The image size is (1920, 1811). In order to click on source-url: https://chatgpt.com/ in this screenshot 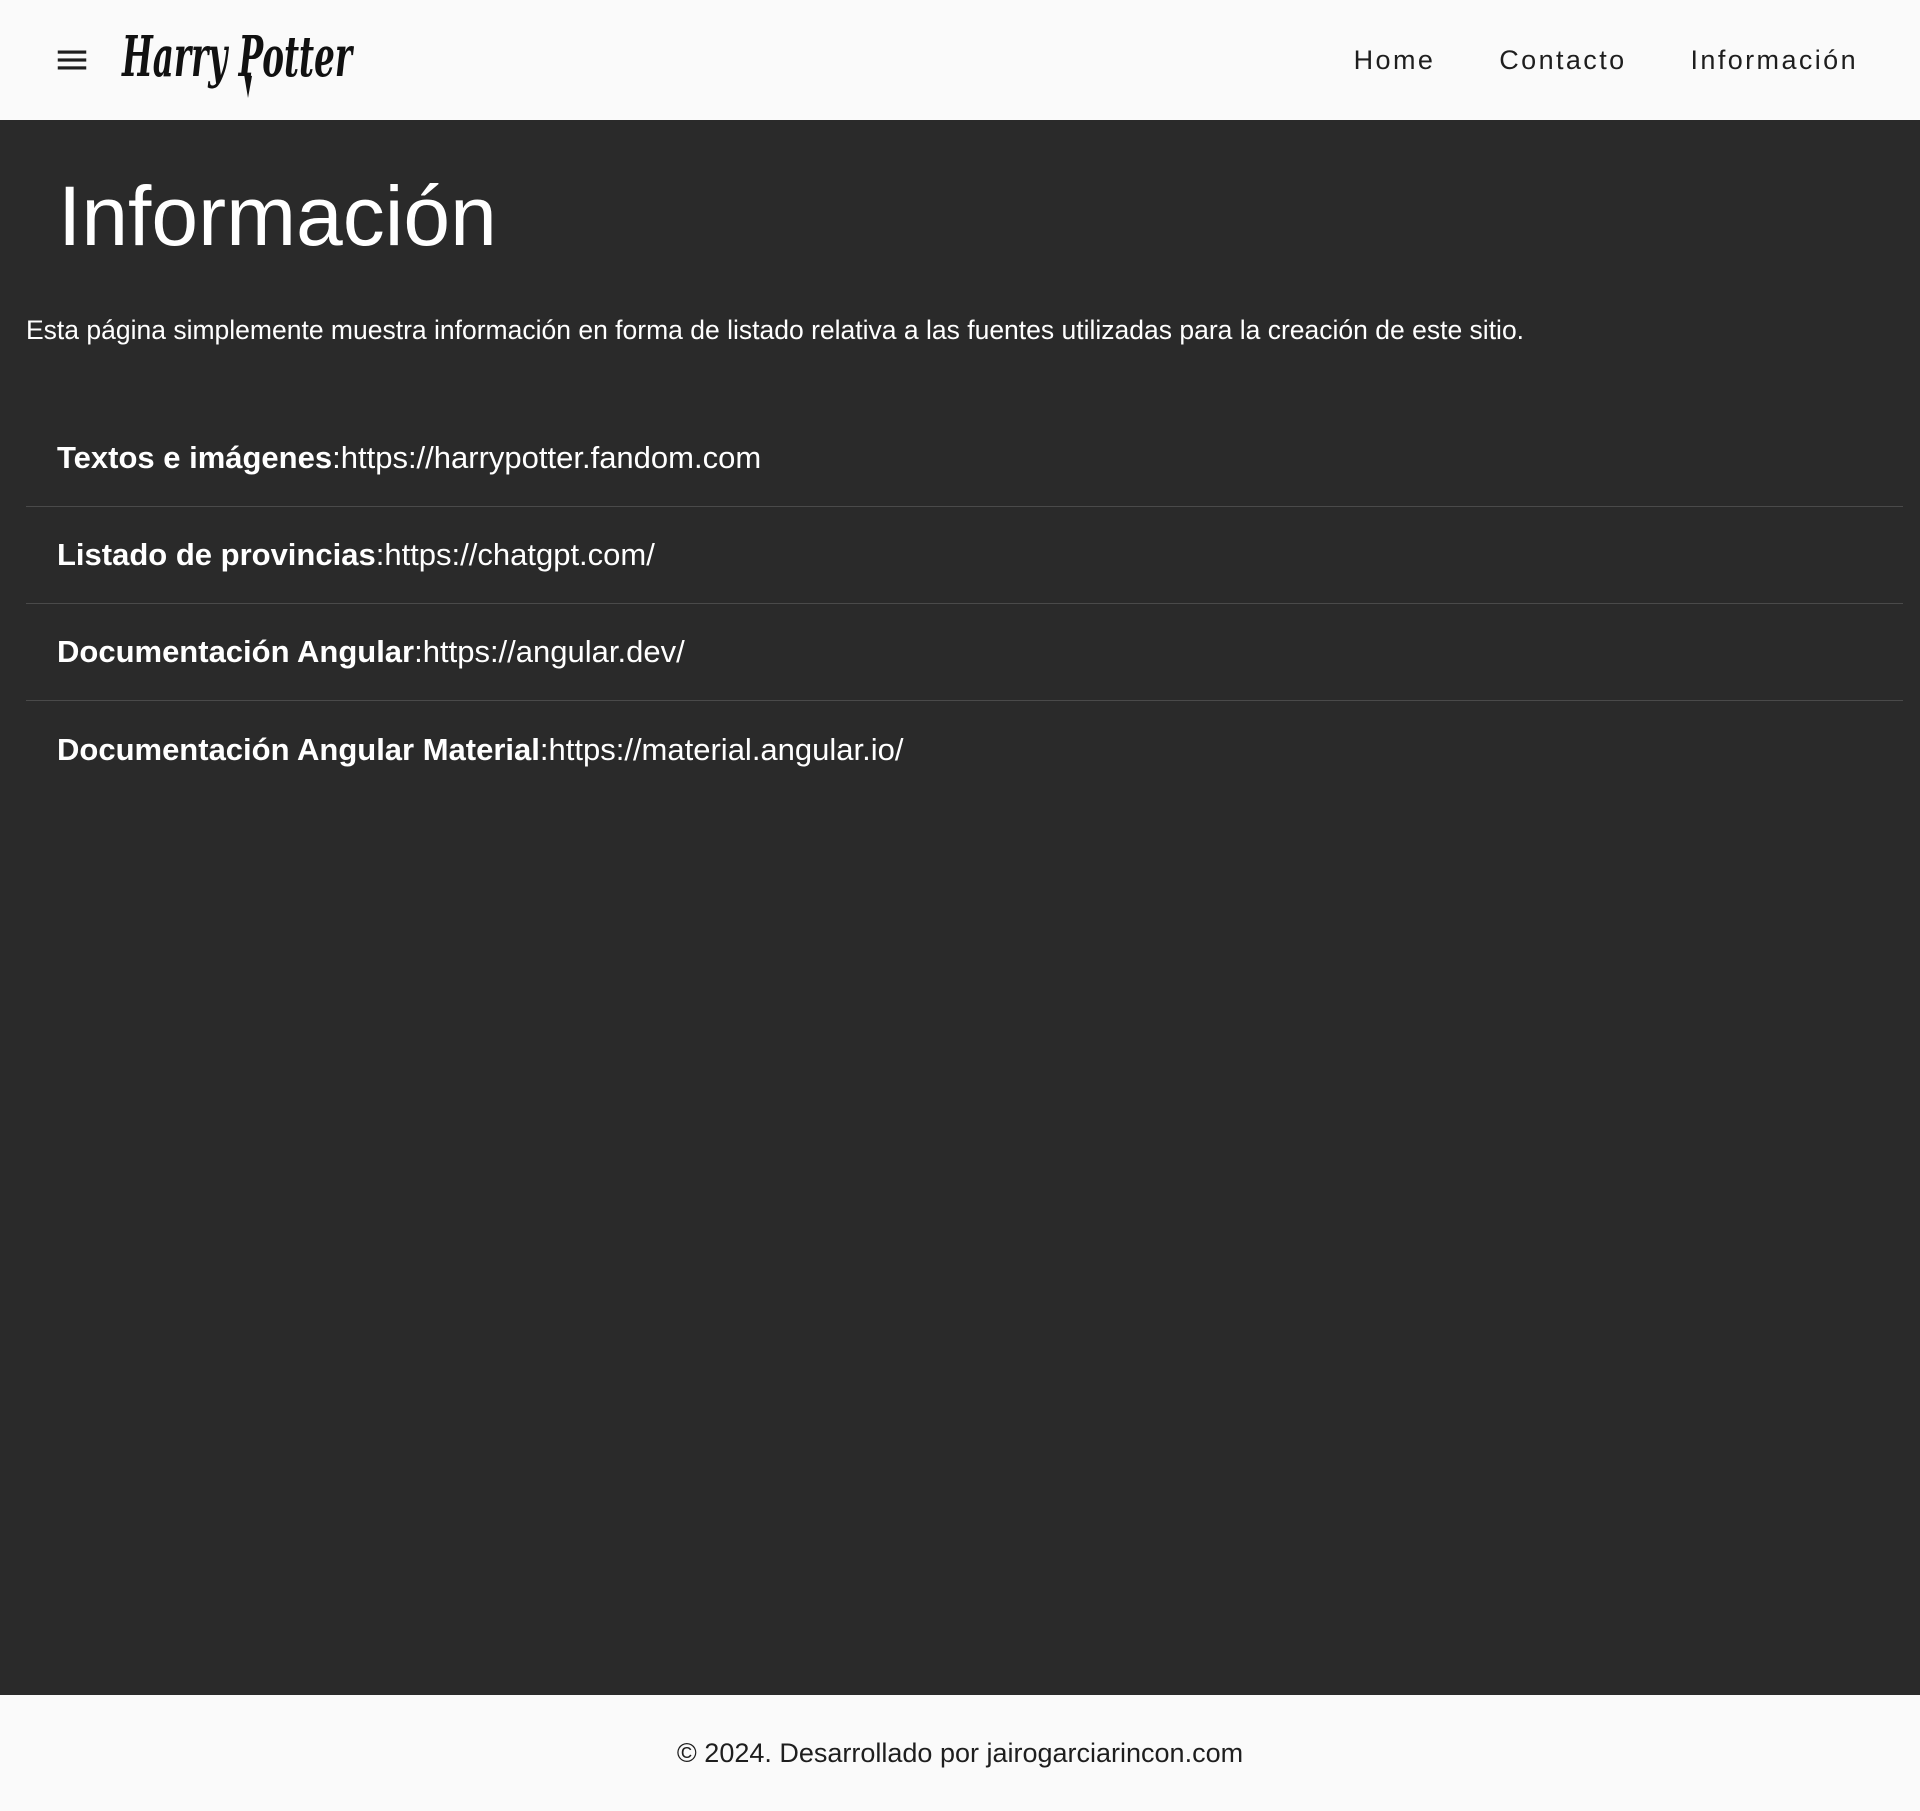, I will do `click(519, 555)`.